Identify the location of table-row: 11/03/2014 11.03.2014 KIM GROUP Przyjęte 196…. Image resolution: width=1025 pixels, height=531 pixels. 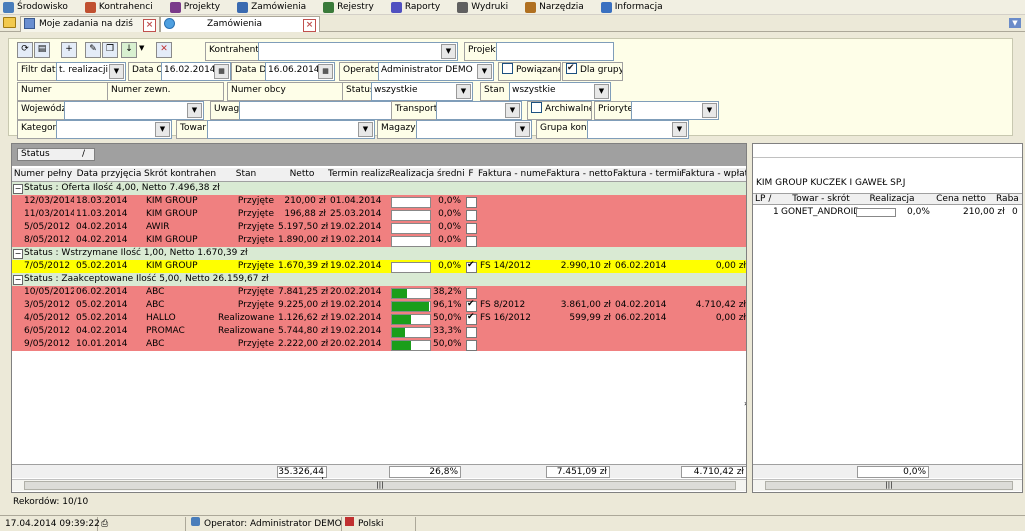
(379, 214).